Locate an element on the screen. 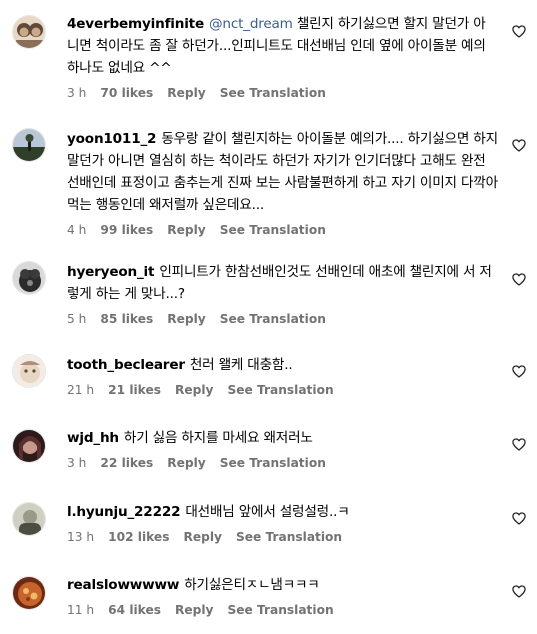 The height and width of the screenshot is (634, 537). comment-meta: 3 h 22 likes Reply See Translation is located at coordinates (283, 463).